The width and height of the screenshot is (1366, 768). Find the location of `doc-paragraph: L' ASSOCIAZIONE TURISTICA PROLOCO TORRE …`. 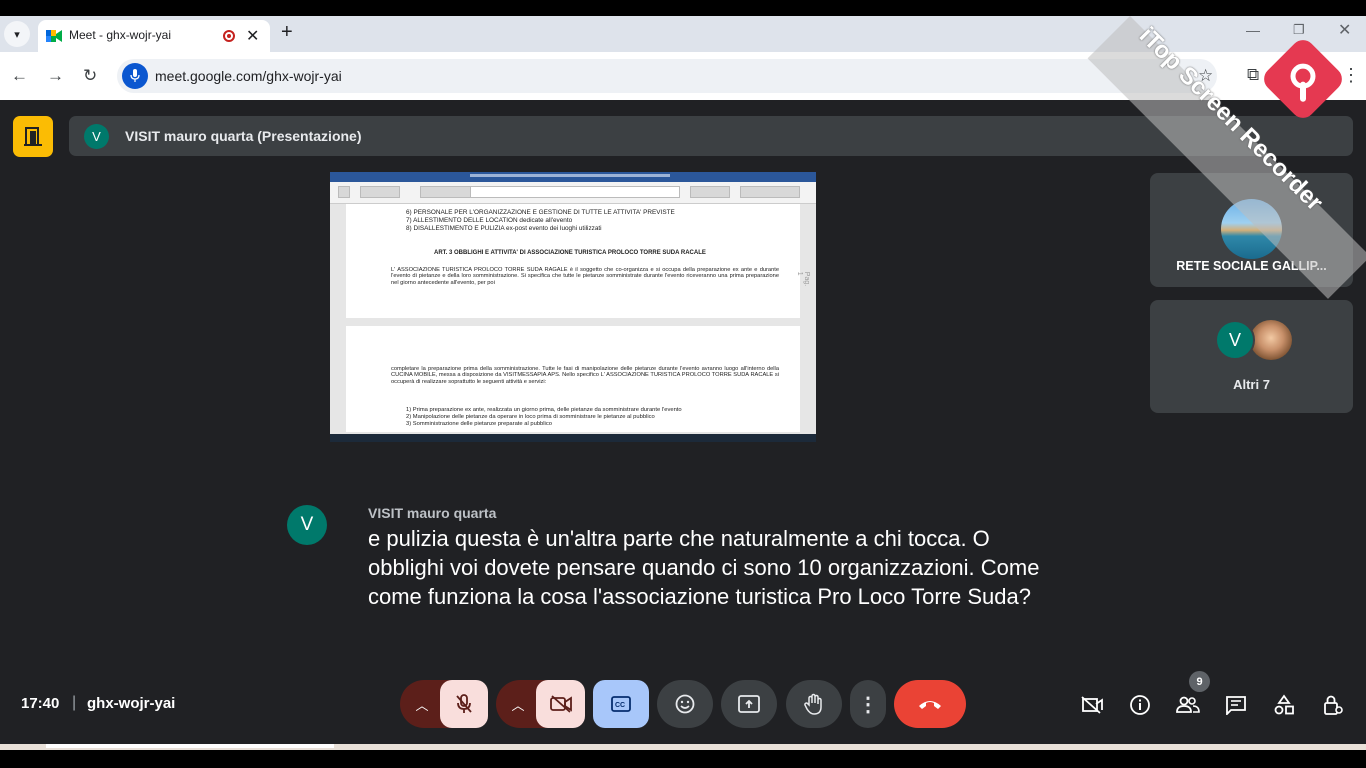

doc-paragraph: L' ASSOCIAZIONE TURISTICA PROLOCO TORRE … is located at coordinates (585, 276).